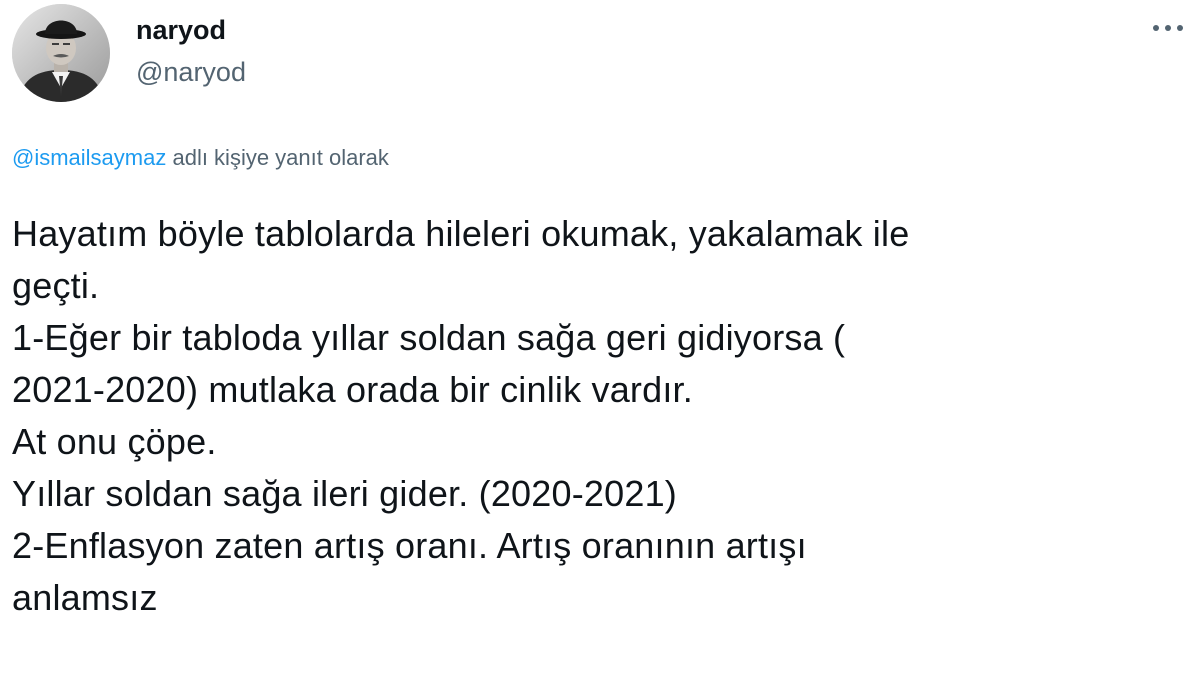 The image size is (1200, 675). Describe the element at coordinates (85, 597) in the screenshot. I see `tweet-text-line: anlamsız` at that location.